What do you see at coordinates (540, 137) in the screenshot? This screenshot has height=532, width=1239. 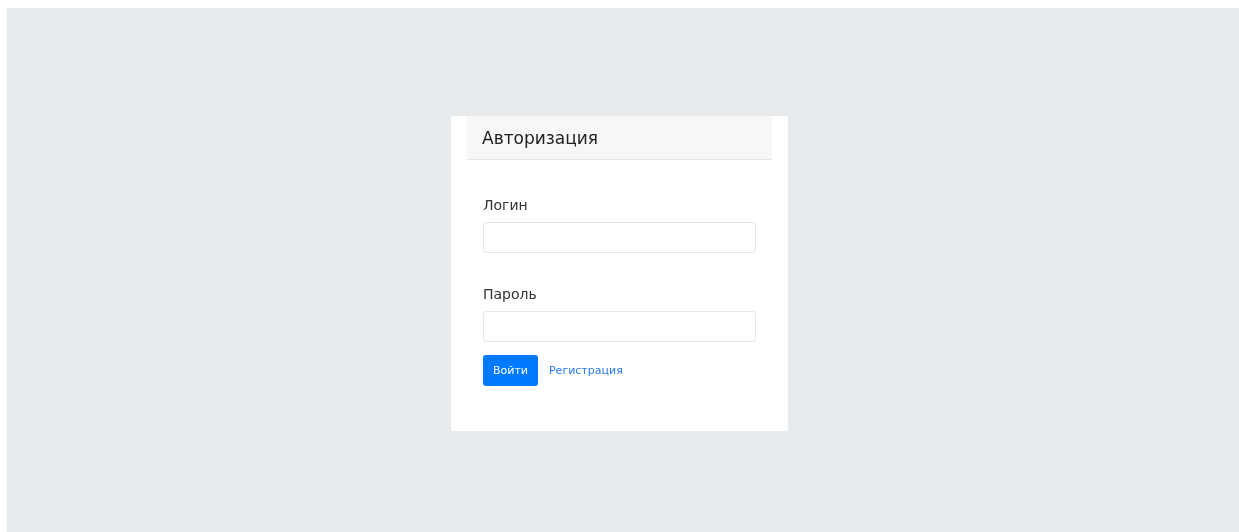 I see `card-title: Авторизация` at bounding box center [540, 137].